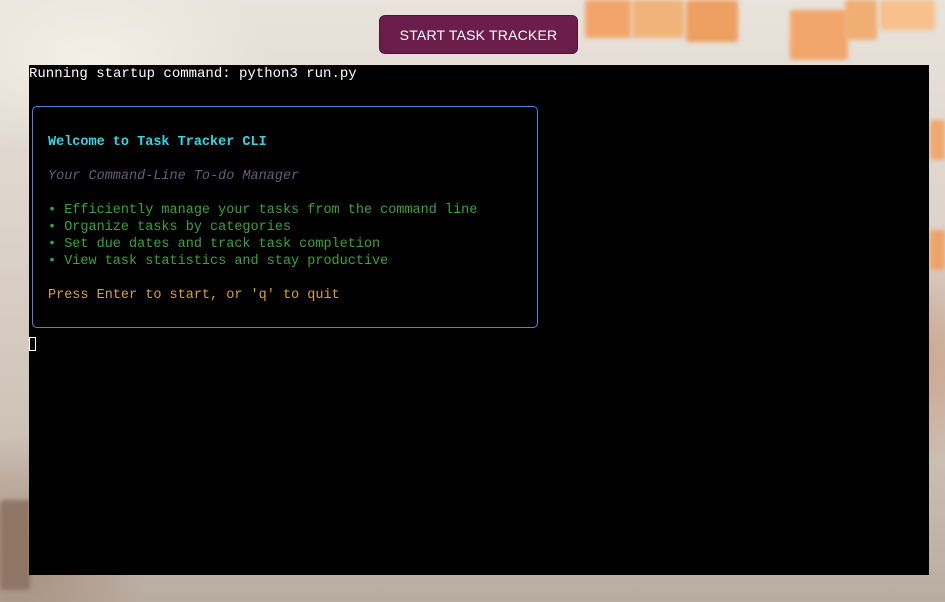 This screenshot has width=945, height=602. I want to click on welcome-title: Welcome to Task Tracker CLI, so click(157, 142).